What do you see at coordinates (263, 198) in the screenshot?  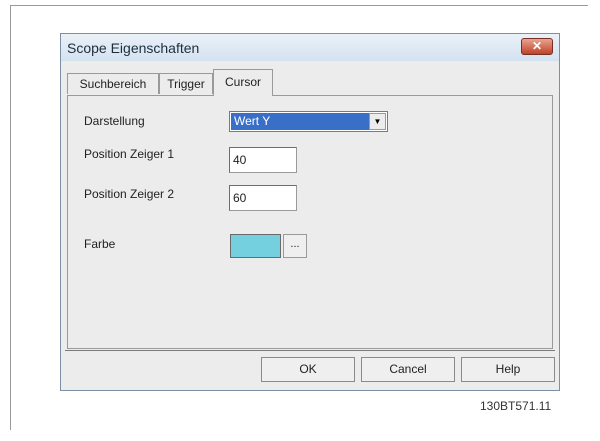 I see `position-zeiger-2-field: 60` at bounding box center [263, 198].